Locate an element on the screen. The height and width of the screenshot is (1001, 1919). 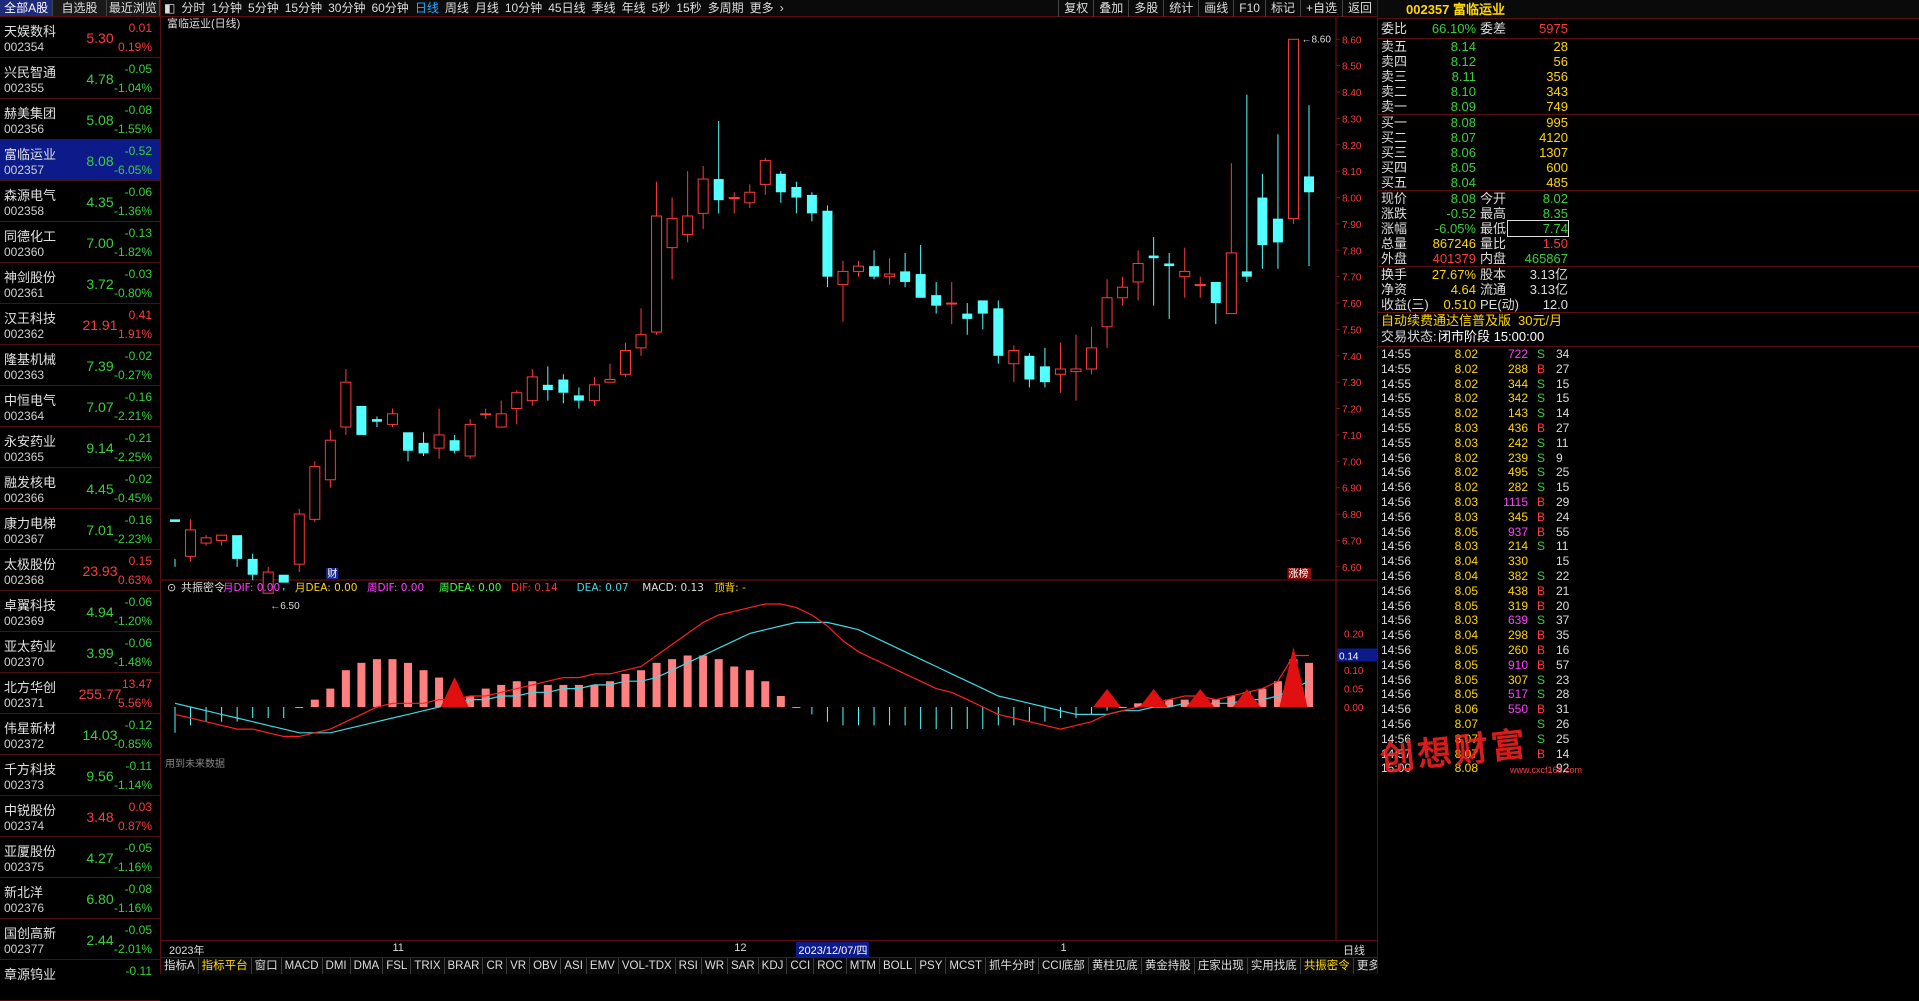
period-tab: 年线 is located at coordinates (634, 8).